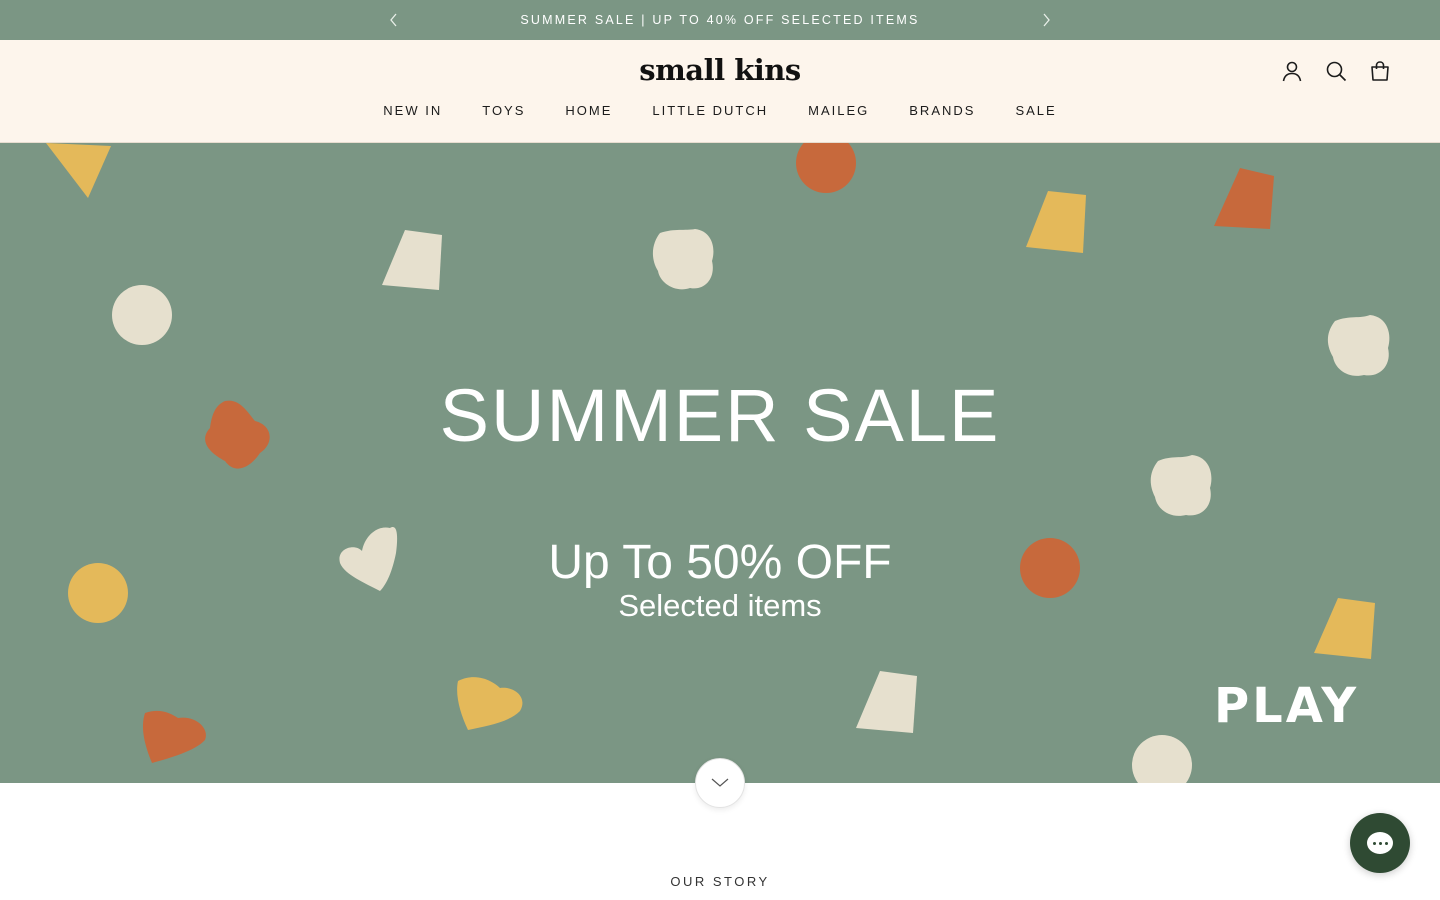 The width and height of the screenshot is (1440, 900). I want to click on chat-icon, so click(1380, 843).